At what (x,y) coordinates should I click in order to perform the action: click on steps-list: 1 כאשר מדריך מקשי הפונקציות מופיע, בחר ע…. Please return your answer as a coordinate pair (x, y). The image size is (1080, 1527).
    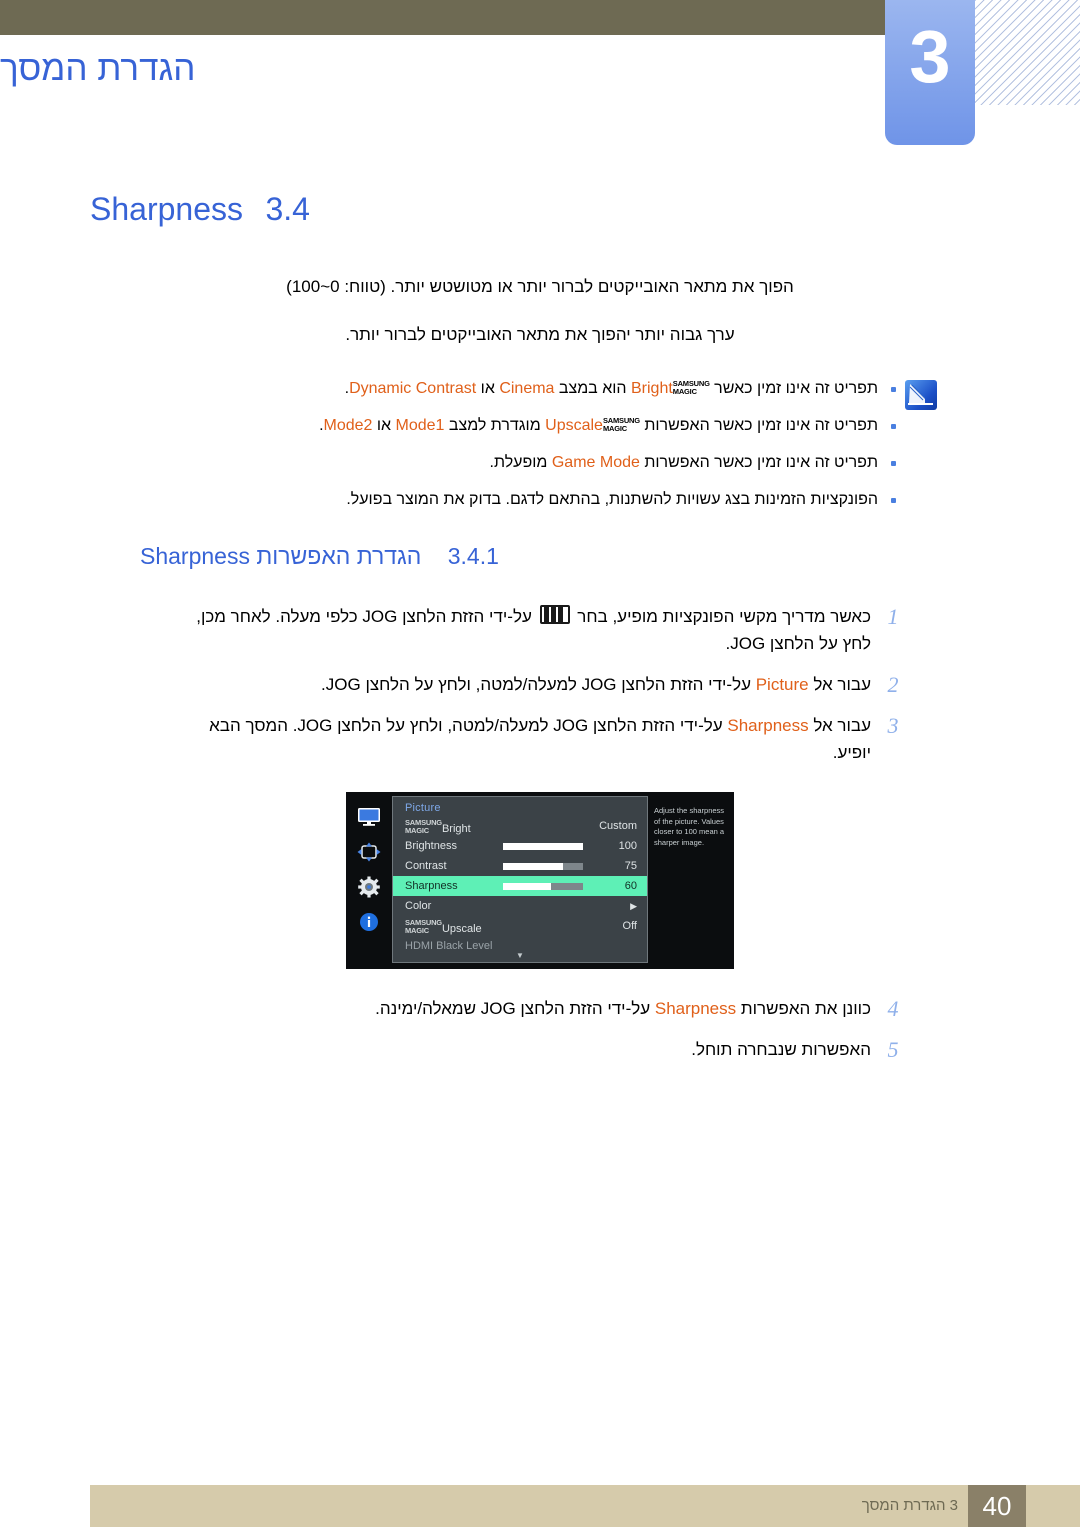
    Looking at the image, I should click on (540, 684).